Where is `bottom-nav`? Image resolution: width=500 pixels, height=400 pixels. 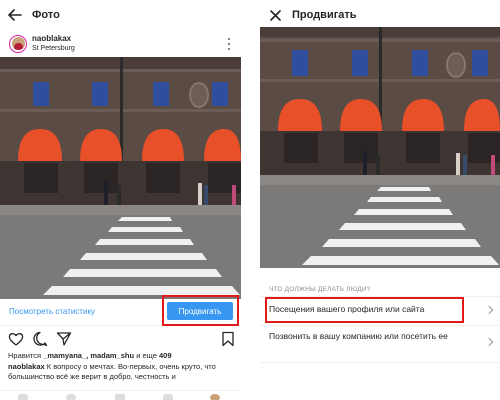
bottom-nav is located at coordinates (120, 395).